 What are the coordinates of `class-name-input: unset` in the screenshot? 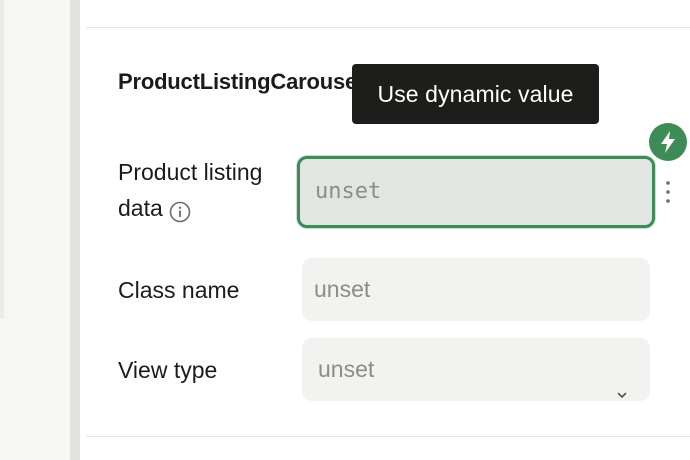 It's located at (476, 289).